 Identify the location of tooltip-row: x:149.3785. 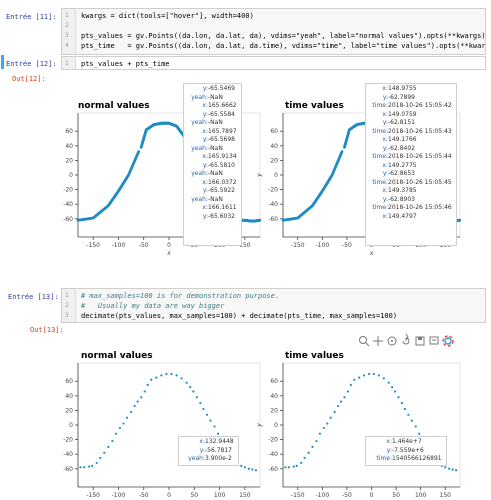
(411, 191).